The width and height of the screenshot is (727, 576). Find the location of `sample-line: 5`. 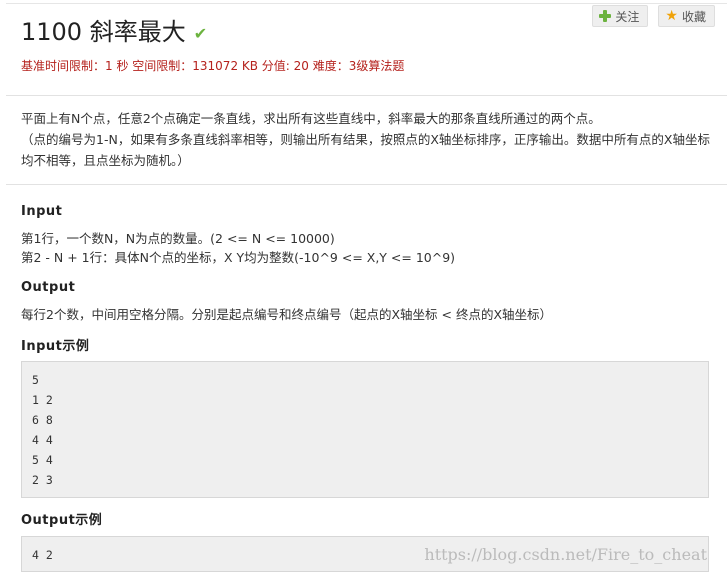

sample-line: 5 is located at coordinates (35, 380).